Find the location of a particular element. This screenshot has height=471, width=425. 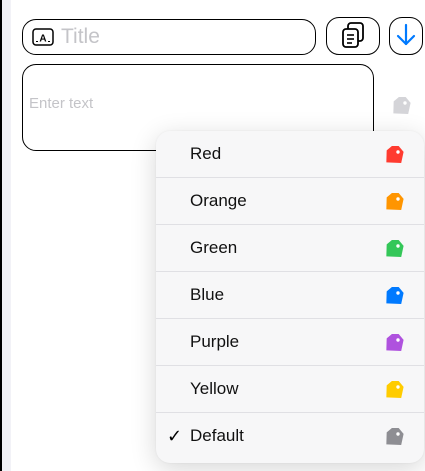

menu-item-yellow: Yellow is located at coordinates (290, 389).